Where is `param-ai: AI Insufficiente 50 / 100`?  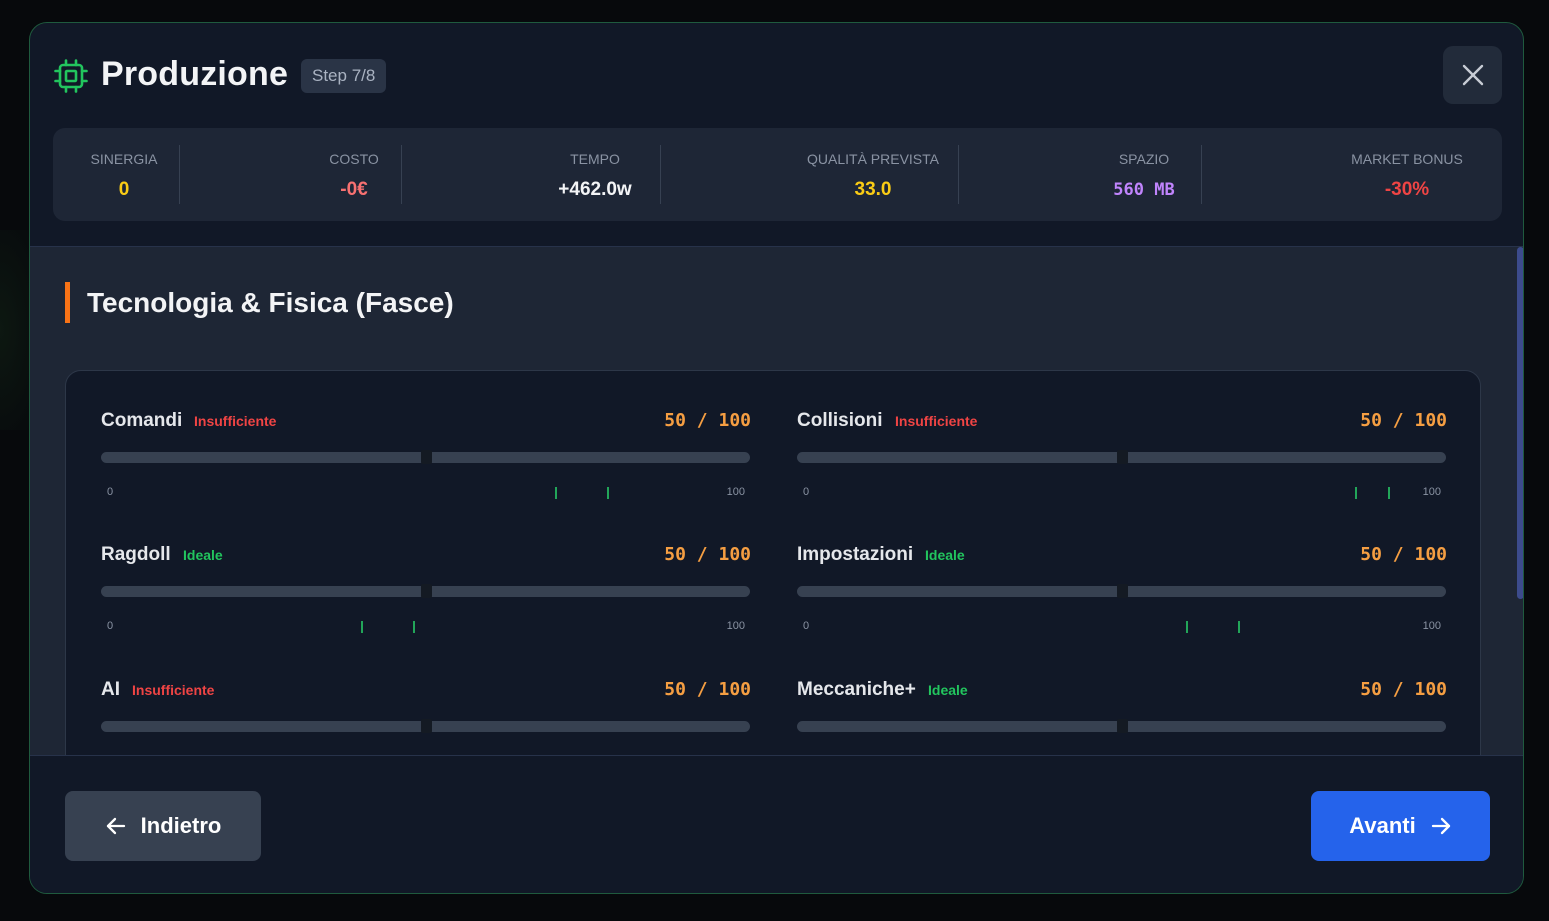 param-ai: AI Insufficiente 50 / 100 is located at coordinates (426, 717).